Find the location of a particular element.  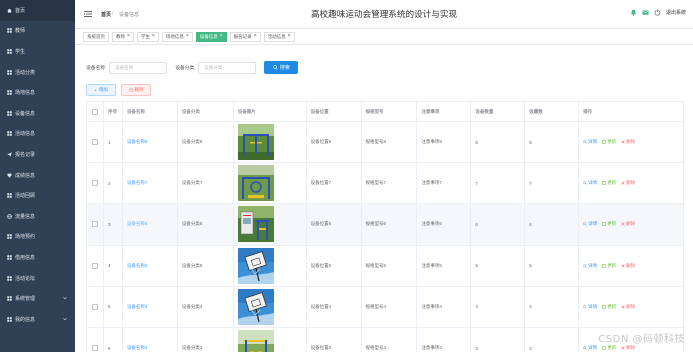

batch-delete-button: 删除 is located at coordinates (136, 90).